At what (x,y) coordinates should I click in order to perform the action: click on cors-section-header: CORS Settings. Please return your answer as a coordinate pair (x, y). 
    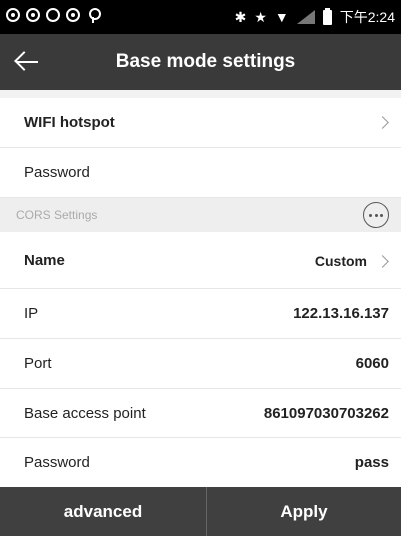
    Looking at the image, I should click on (200, 215).